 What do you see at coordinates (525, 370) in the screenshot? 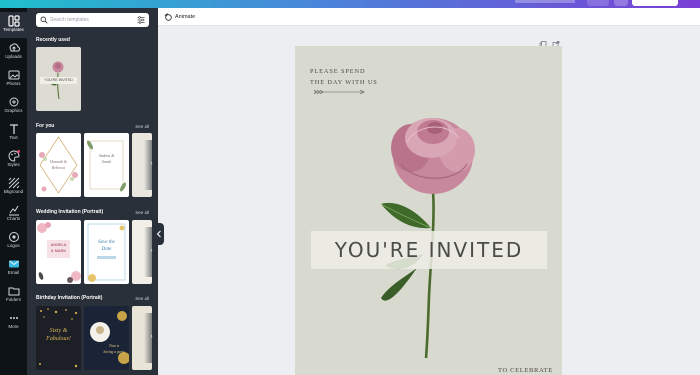
I see `invite-footer-text: TO CELEBRATE` at bounding box center [525, 370].